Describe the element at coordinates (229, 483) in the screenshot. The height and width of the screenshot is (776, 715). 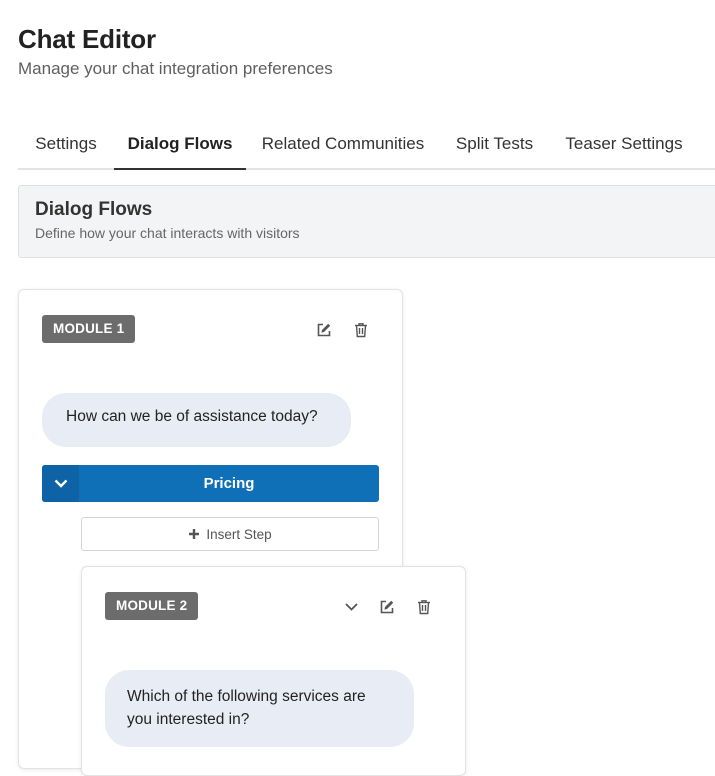
I see `answer-label: Pricing` at that location.